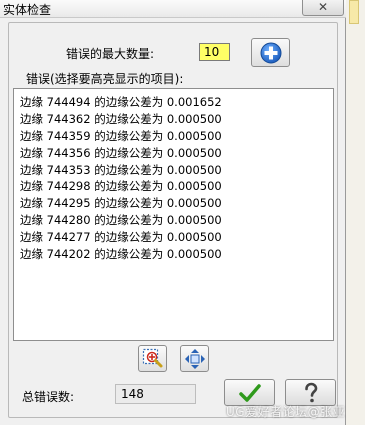 The image size is (365, 425). What do you see at coordinates (176, 136) in the screenshot?
I see `list-item: 边缘 744359 的边缘公差为 0.000500` at bounding box center [176, 136].